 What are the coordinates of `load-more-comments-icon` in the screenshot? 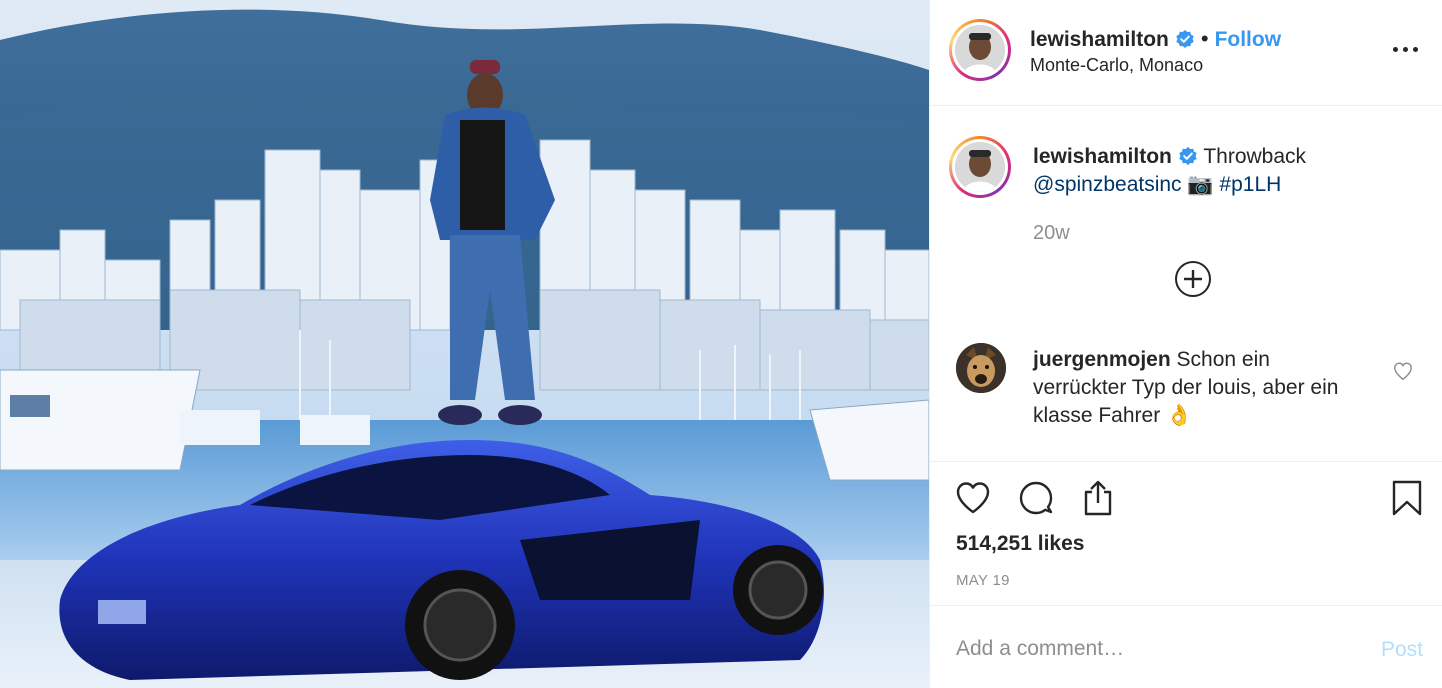 It's located at (1193, 279).